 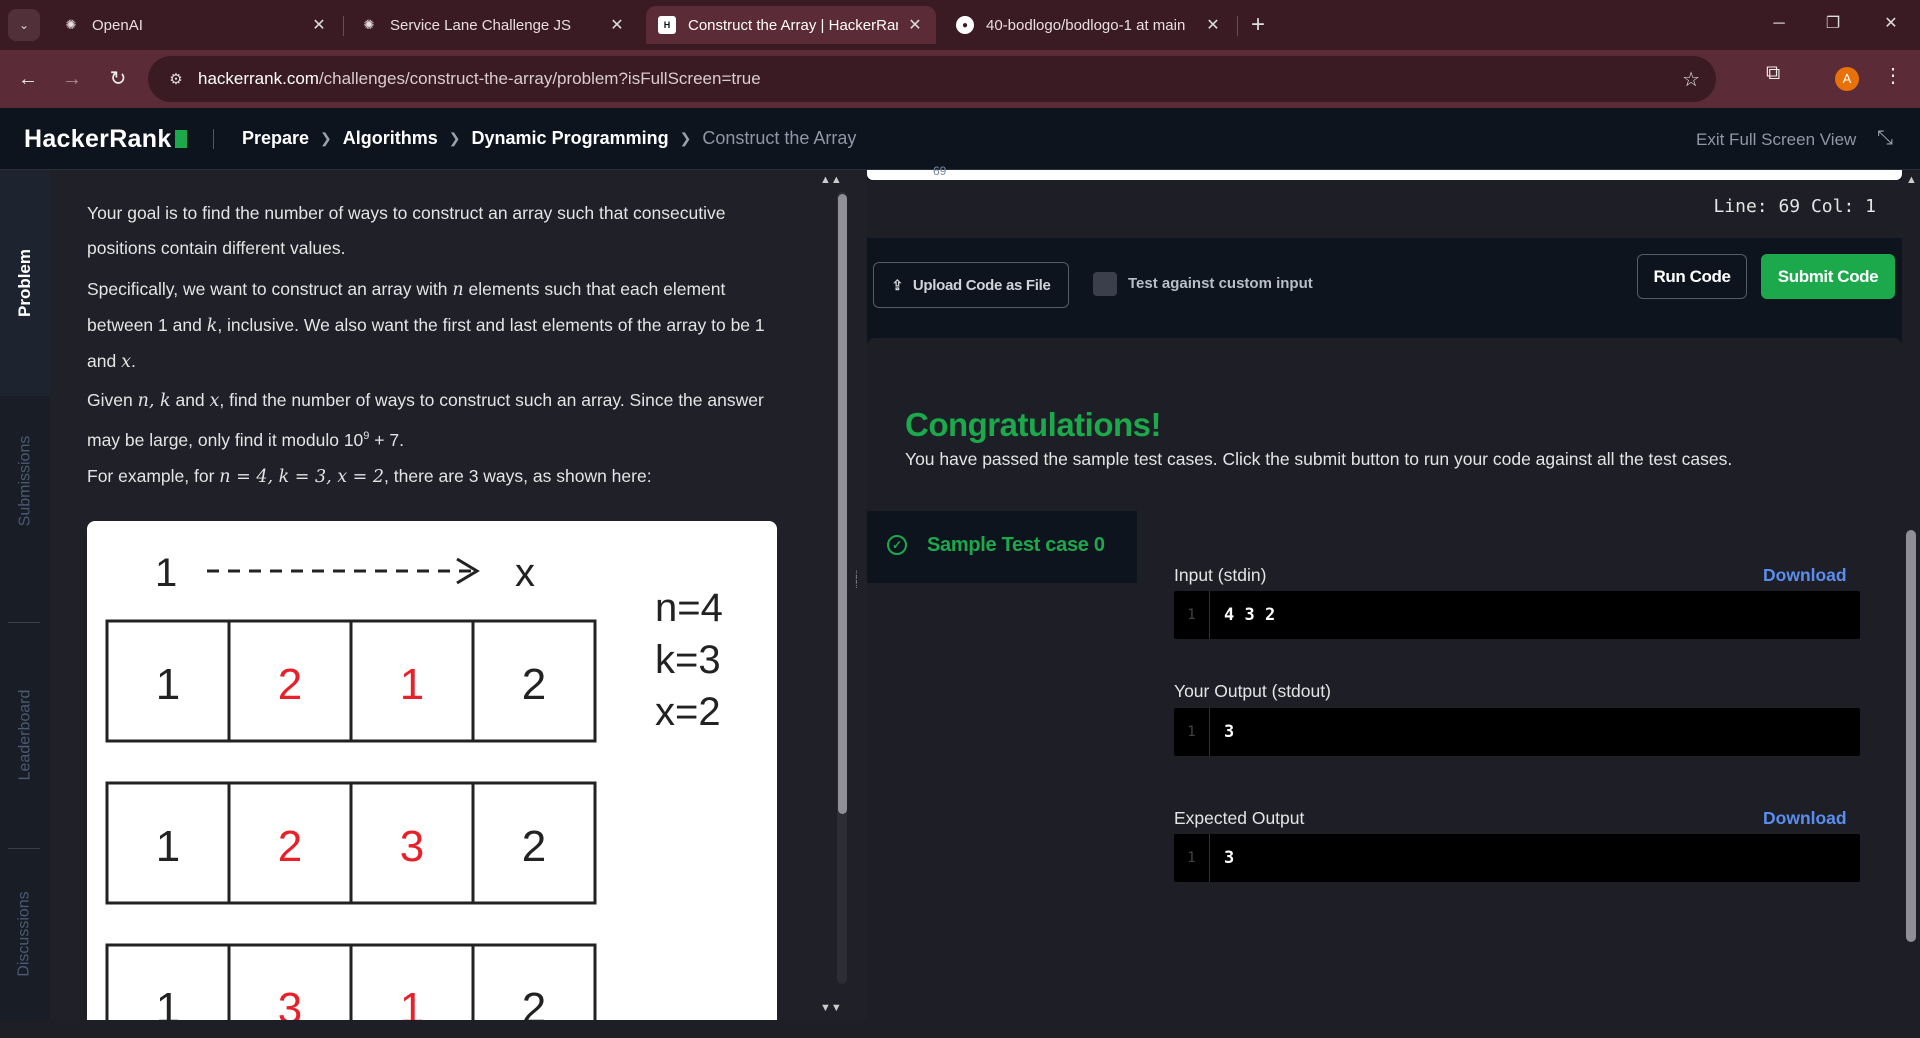 I want to click on array-rows: 1 2 1 2 1 2 3 2 1 3 1 2, so click(x=351, y=819).